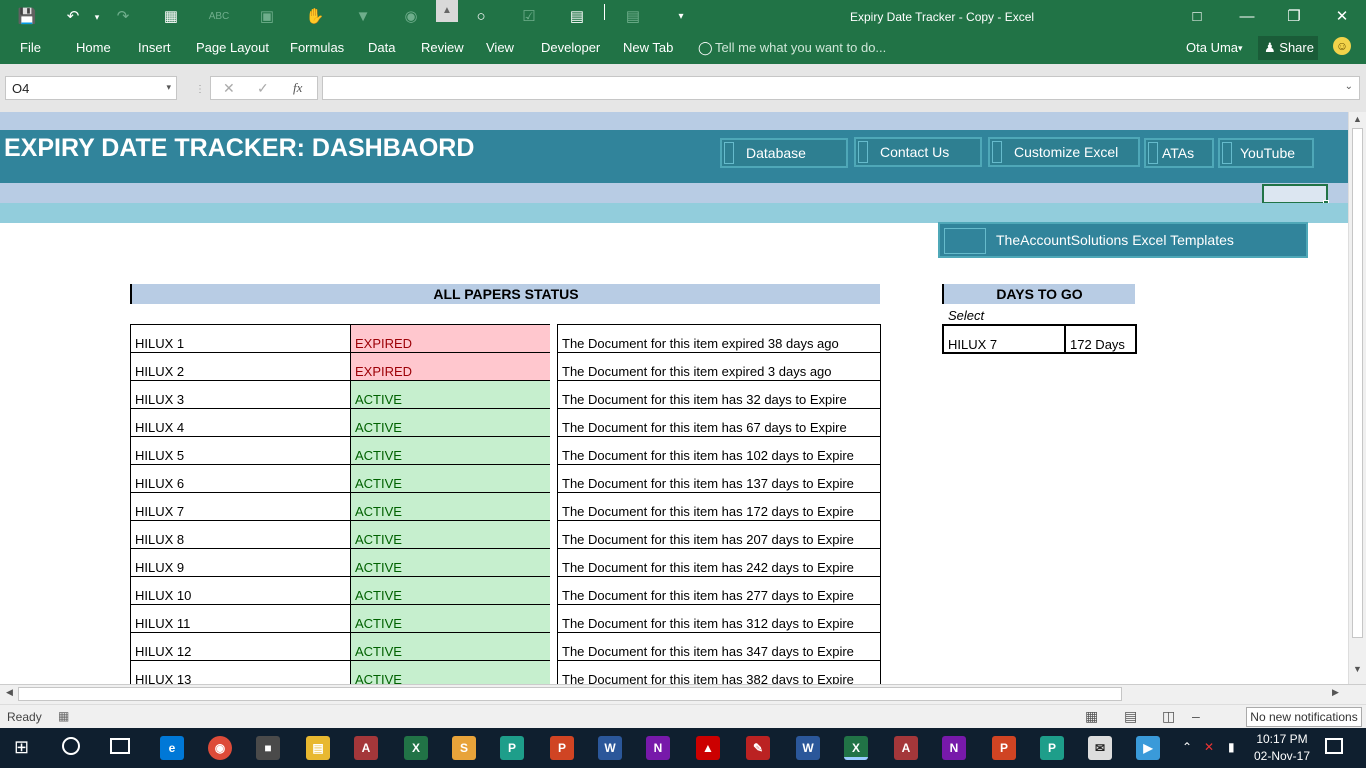 This screenshot has width=1366, height=768. I want to click on tab-file: File, so click(30, 47).